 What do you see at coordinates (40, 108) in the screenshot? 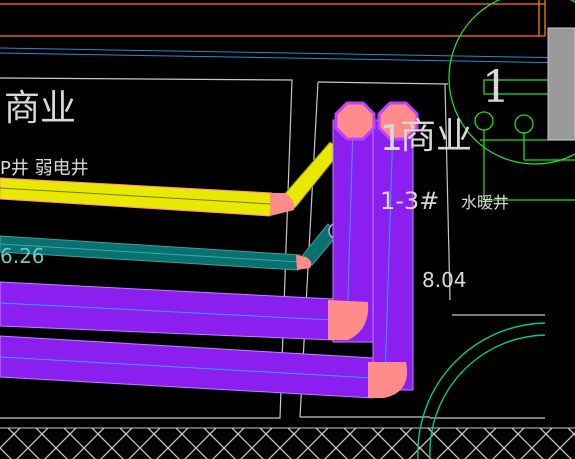
I see `room-left-label: 商业` at bounding box center [40, 108].